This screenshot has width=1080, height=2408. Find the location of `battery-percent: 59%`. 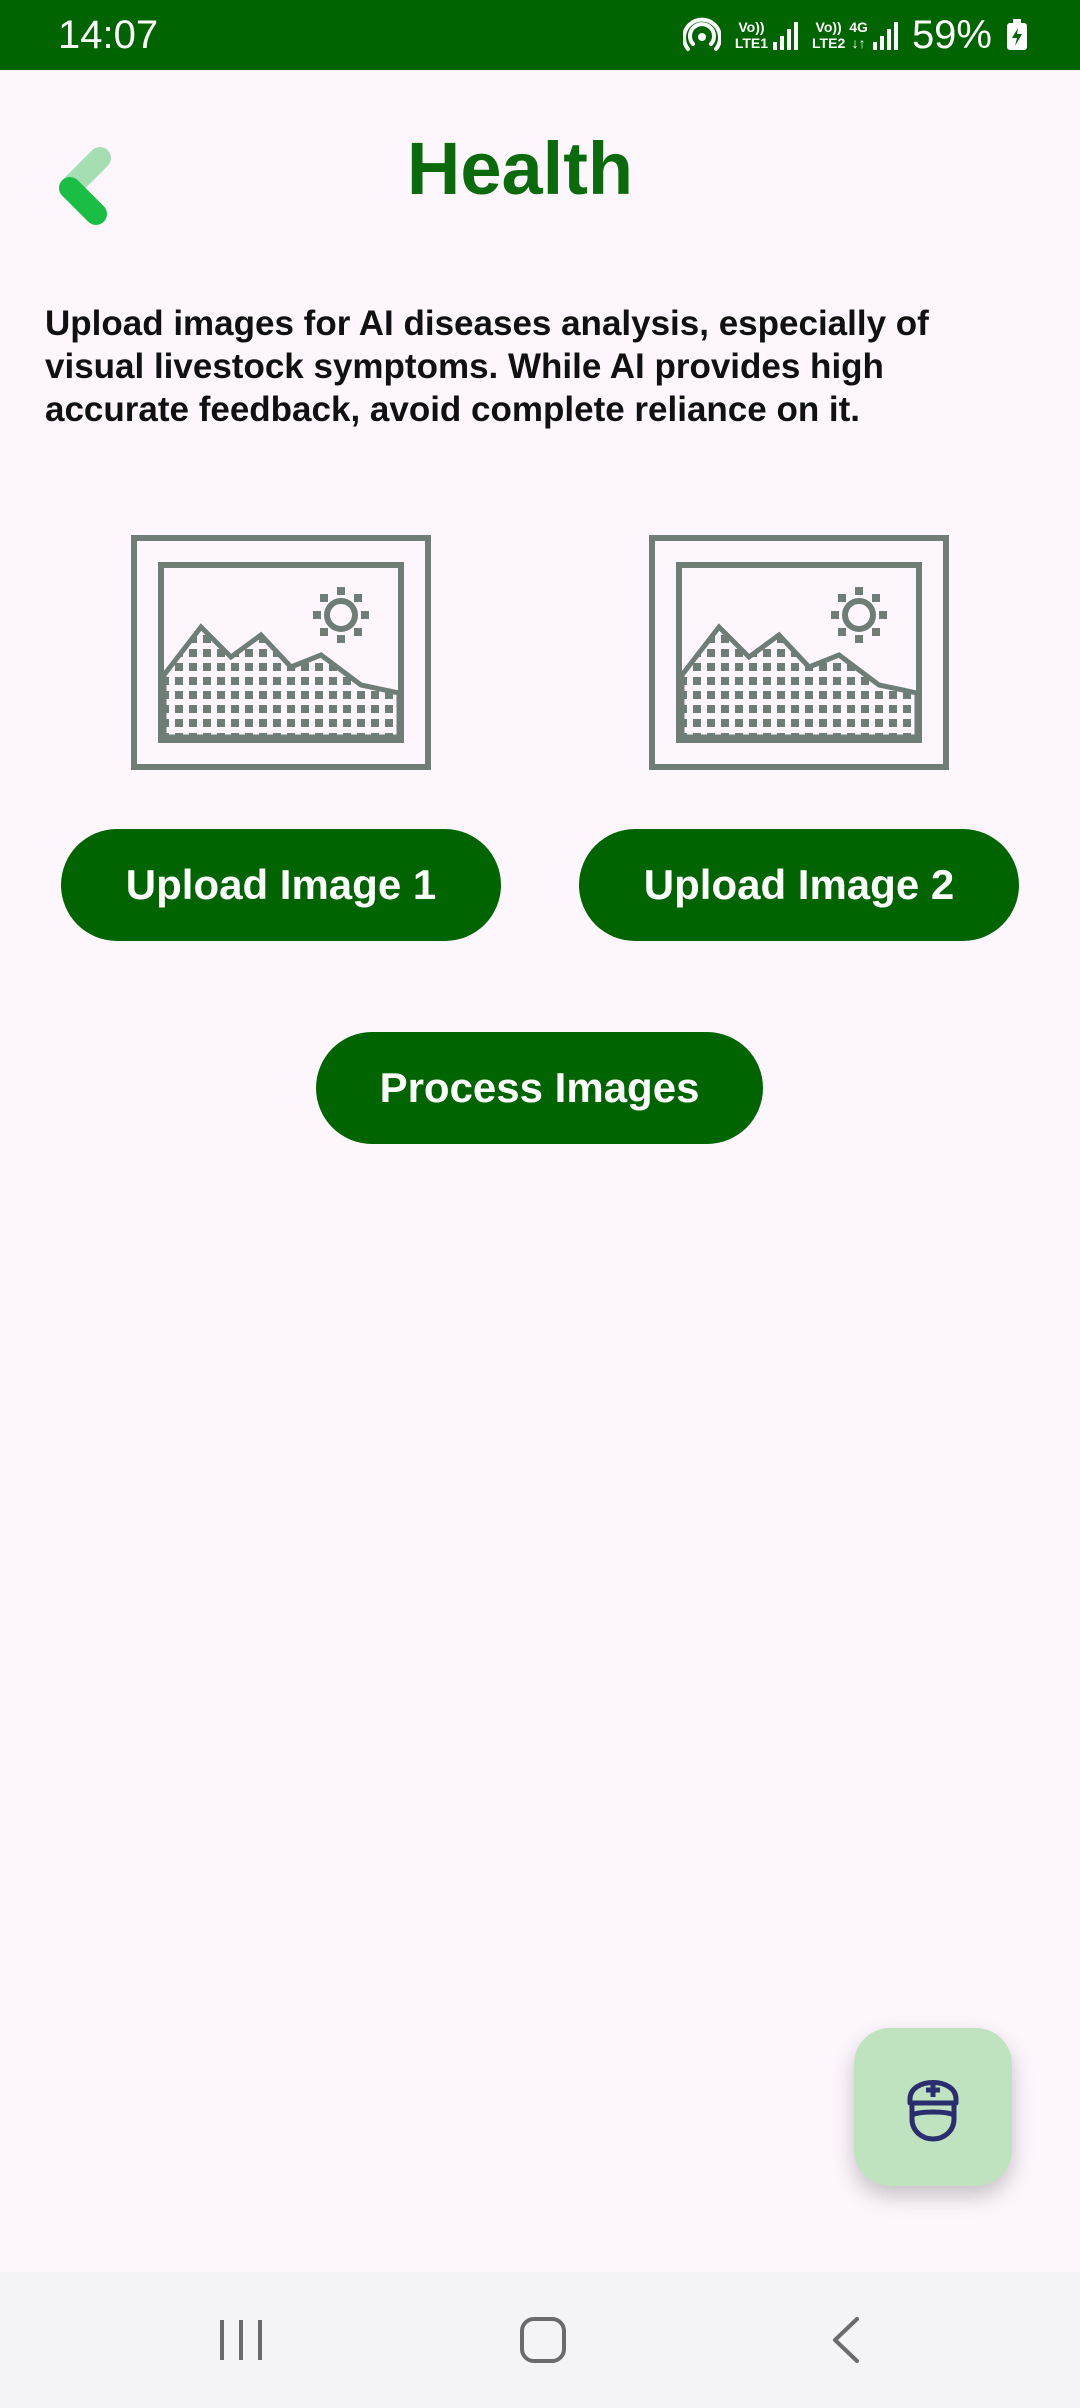

battery-percent: 59% is located at coordinates (951, 35).